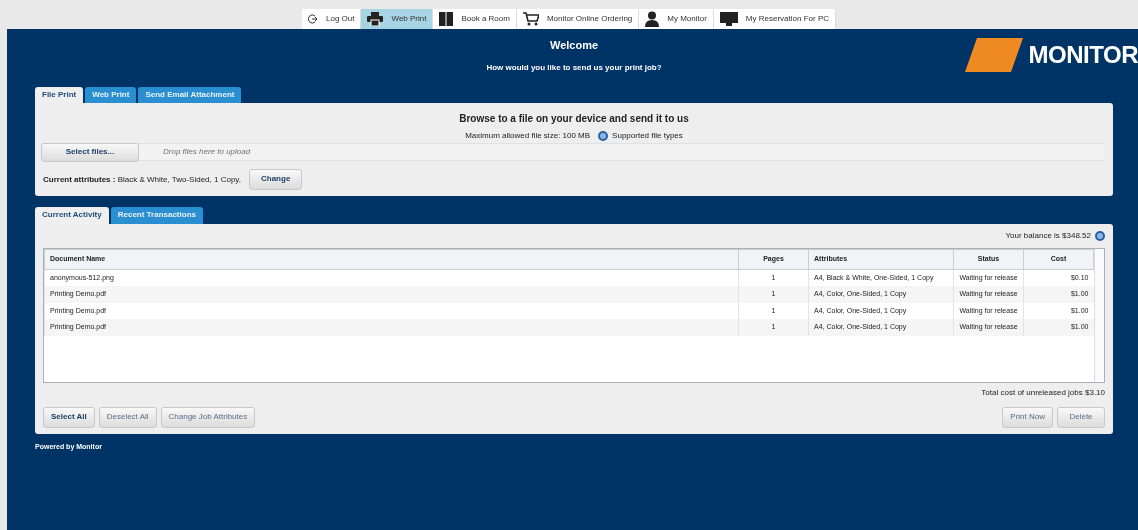 The width and height of the screenshot is (1138, 530). Describe the element at coordinates (1099, 316) in the screenshot. I see `scrollbar` at that location.